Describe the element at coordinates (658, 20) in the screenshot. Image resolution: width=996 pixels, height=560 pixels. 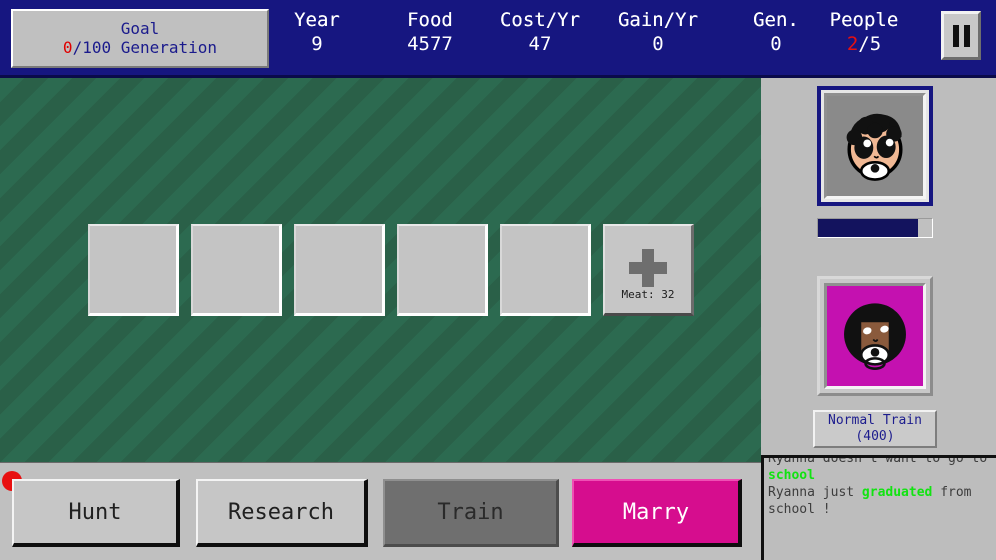
I see `stat-gain-label: Gain/Yr` at that location.